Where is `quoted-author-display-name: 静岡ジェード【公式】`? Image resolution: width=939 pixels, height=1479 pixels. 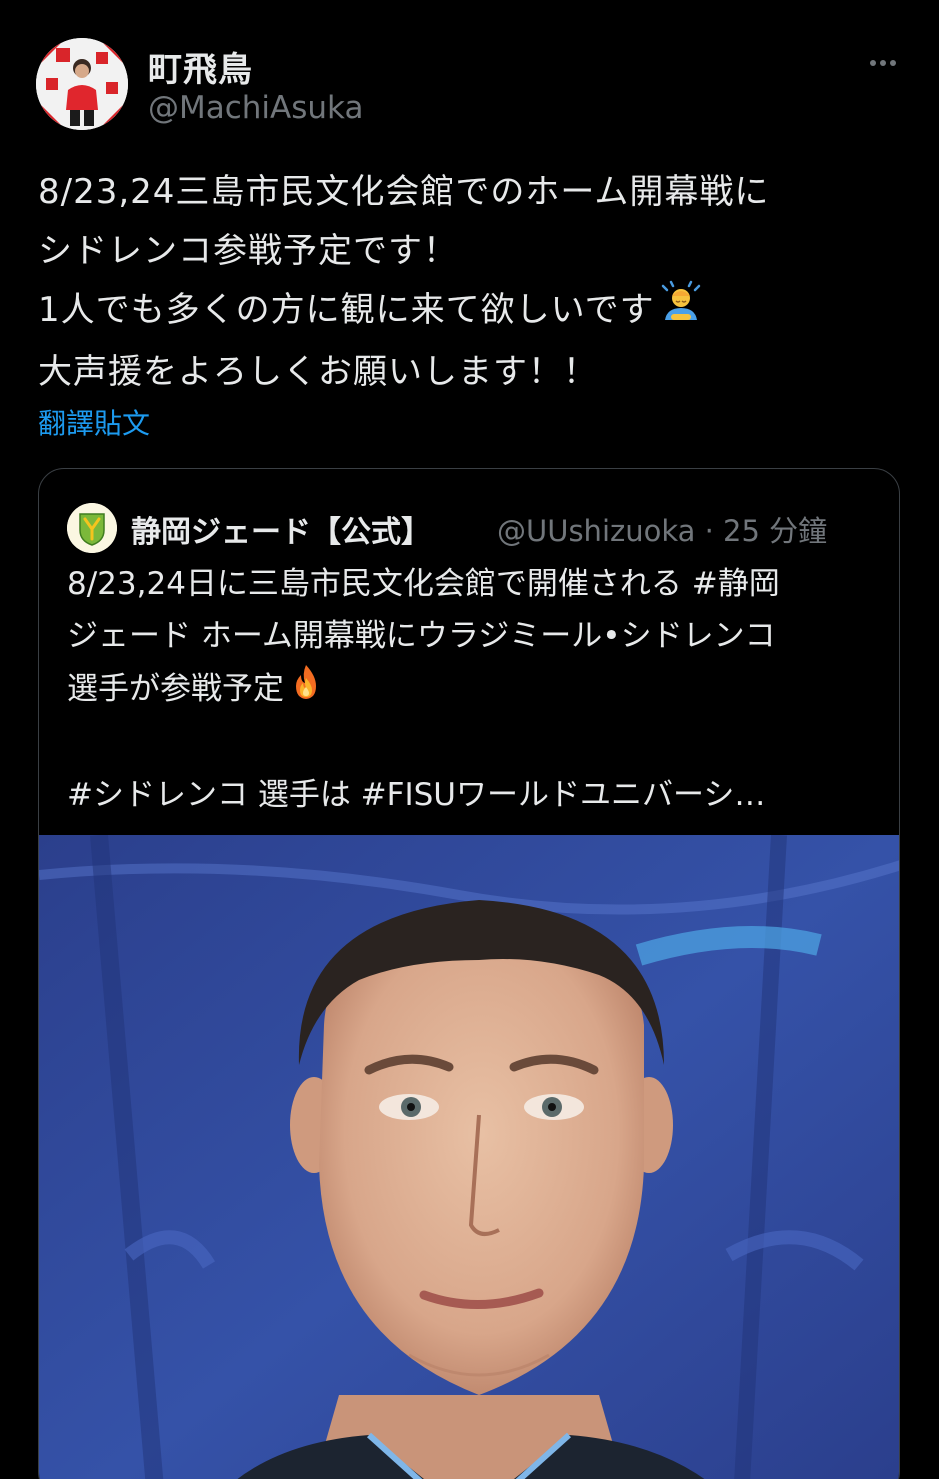 quoted-author-display-name: 静岡ジェード【公式】 is located at coordinates (281, 529).